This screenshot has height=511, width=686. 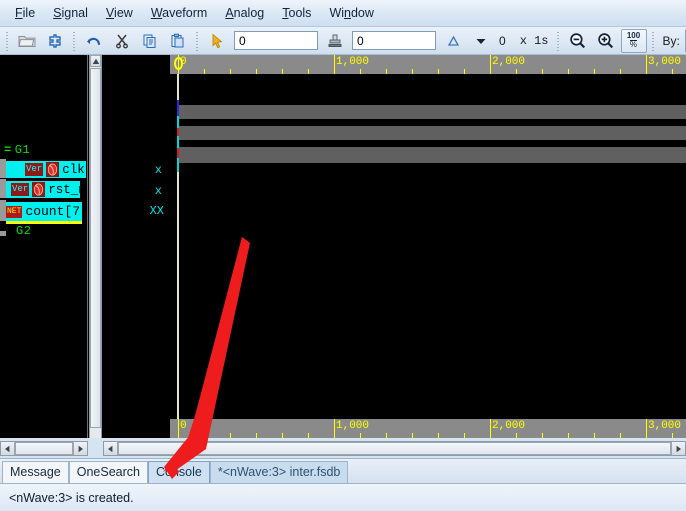 What do you see at coordinates (665, 62) in the screenshot?
I see `ruler-label-3000: 3,000` at bounding box center [665, 62].